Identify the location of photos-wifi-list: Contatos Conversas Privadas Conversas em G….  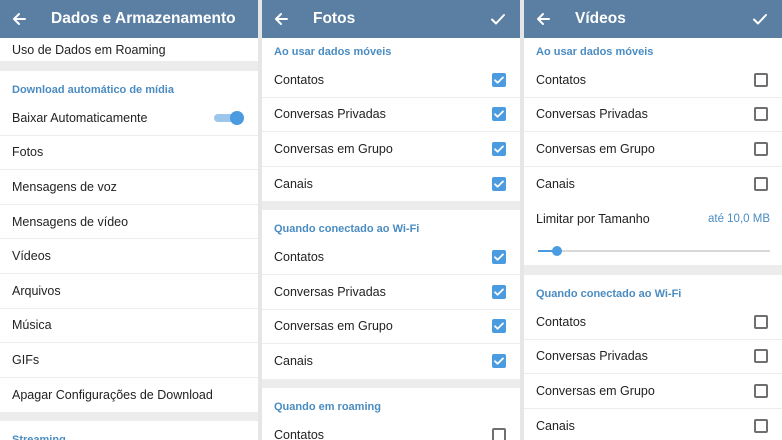
(391, 309).